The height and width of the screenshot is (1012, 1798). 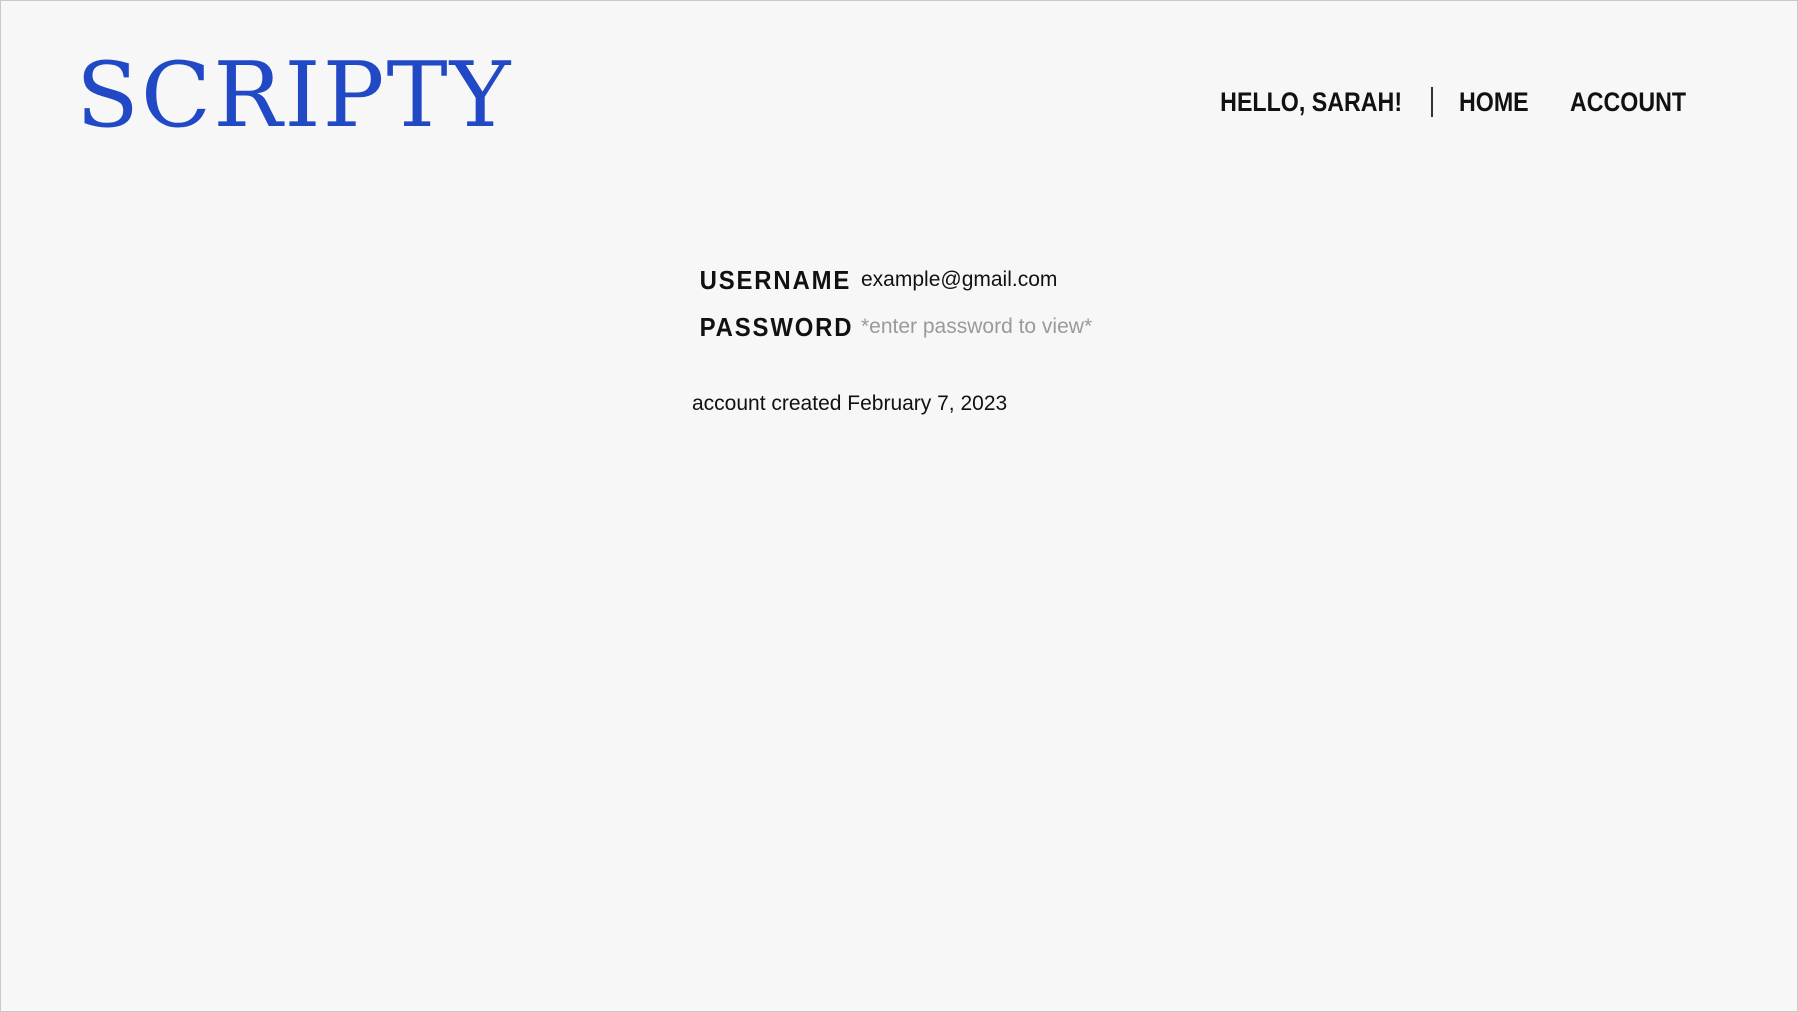 I want to click on username-value: example@gmail.com, so click(x=959, y=279).